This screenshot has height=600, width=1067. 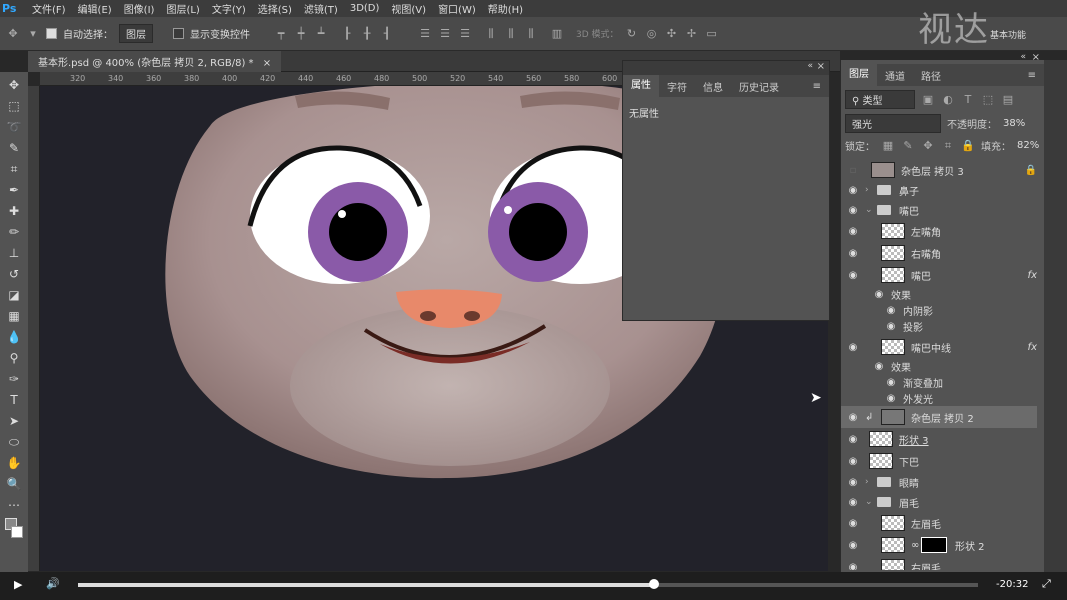 I want to click on layer-filter-dropdown: ⚲ 类型, so click(x=880, y=99).